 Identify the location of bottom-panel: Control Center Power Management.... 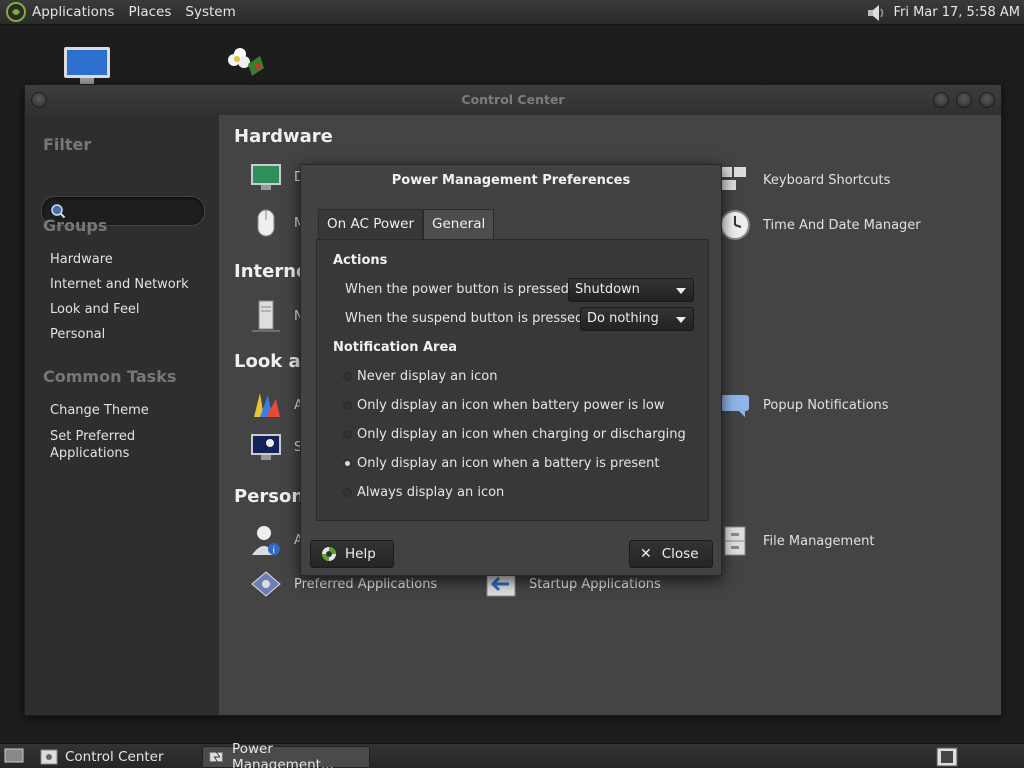
(512, 754).